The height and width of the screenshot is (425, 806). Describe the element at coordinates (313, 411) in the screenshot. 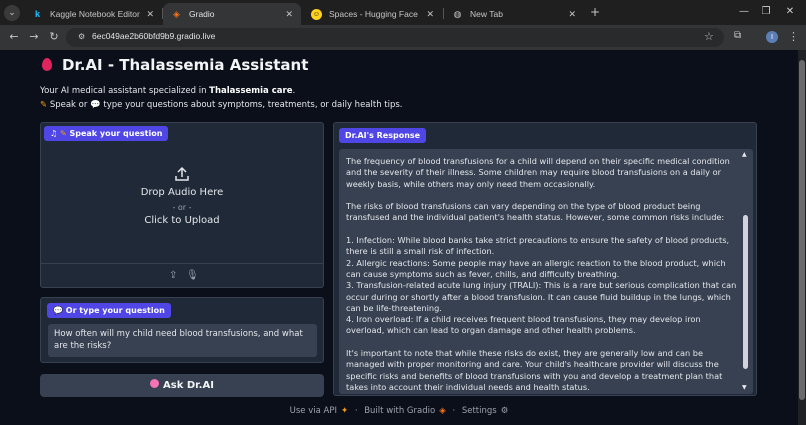

I see `use-via-api-link: Use via API` at that location.